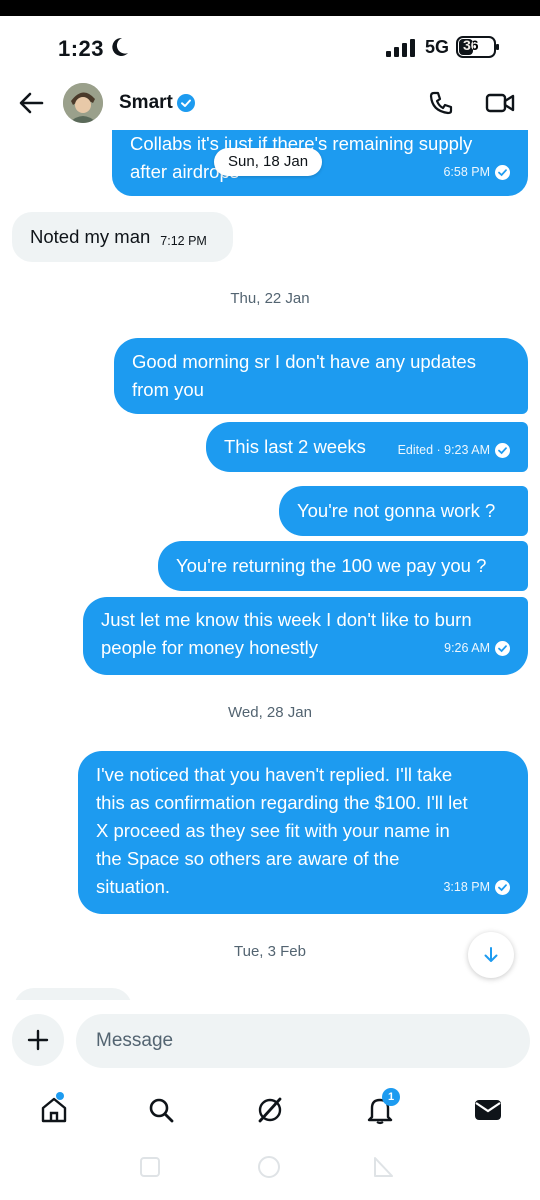 Image resolution: width=540 pixels, height=1200 pixels. I want to click on nav-messages, so click(488, 1110).